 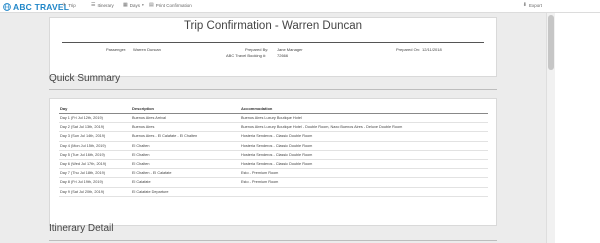 What do you see at coordinates (7, 6) in the screenshot?
I see `globe-icon` at bounding box center [7, 6].